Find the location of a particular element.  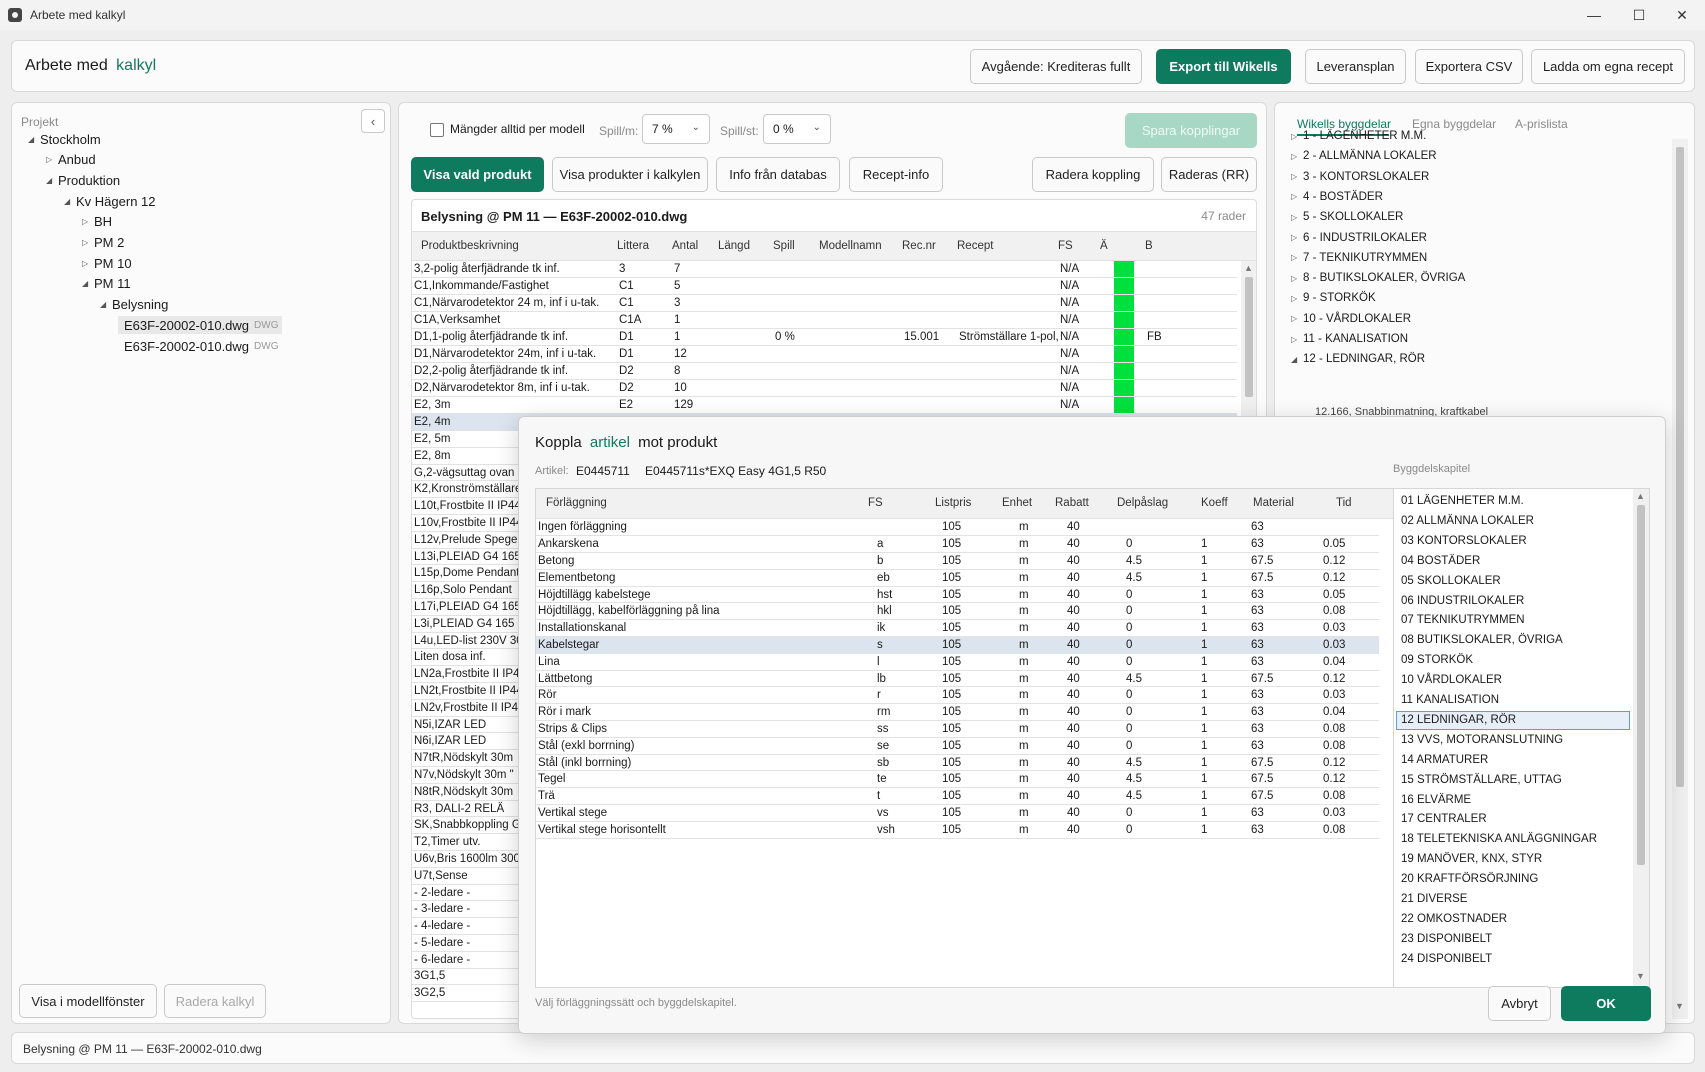

column-header: Antal is located at coordinates (685, 246).